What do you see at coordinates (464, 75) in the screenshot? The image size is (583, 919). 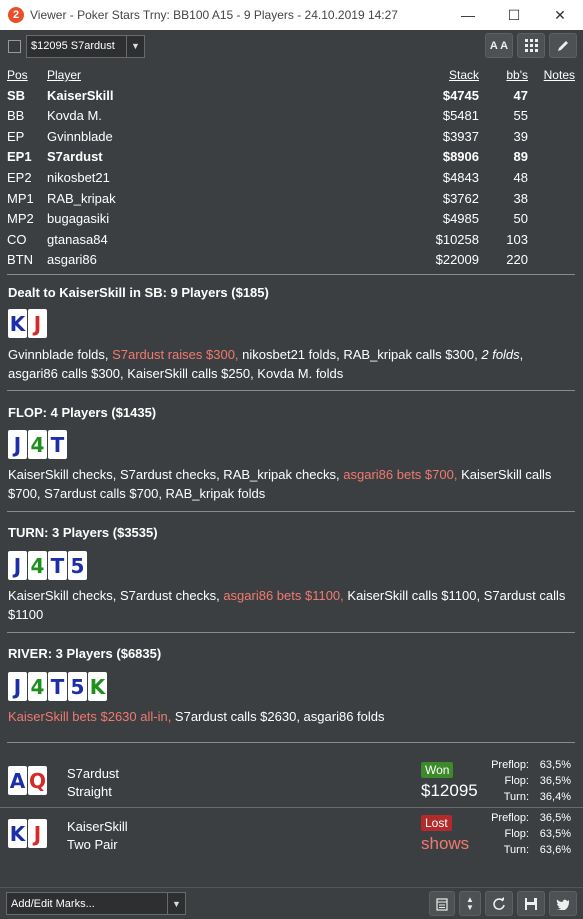 I see `header-stack: Stack` at bounding box center [464, 75].